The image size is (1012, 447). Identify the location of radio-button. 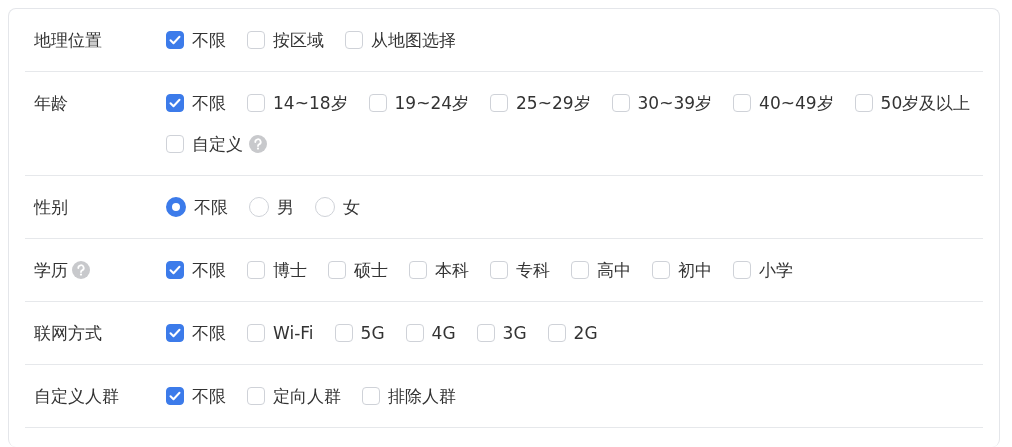
(176, 207).